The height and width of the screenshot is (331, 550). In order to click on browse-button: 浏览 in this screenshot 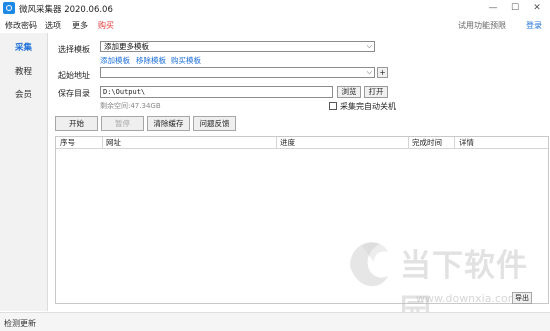, I will do `click(349, 92)`.